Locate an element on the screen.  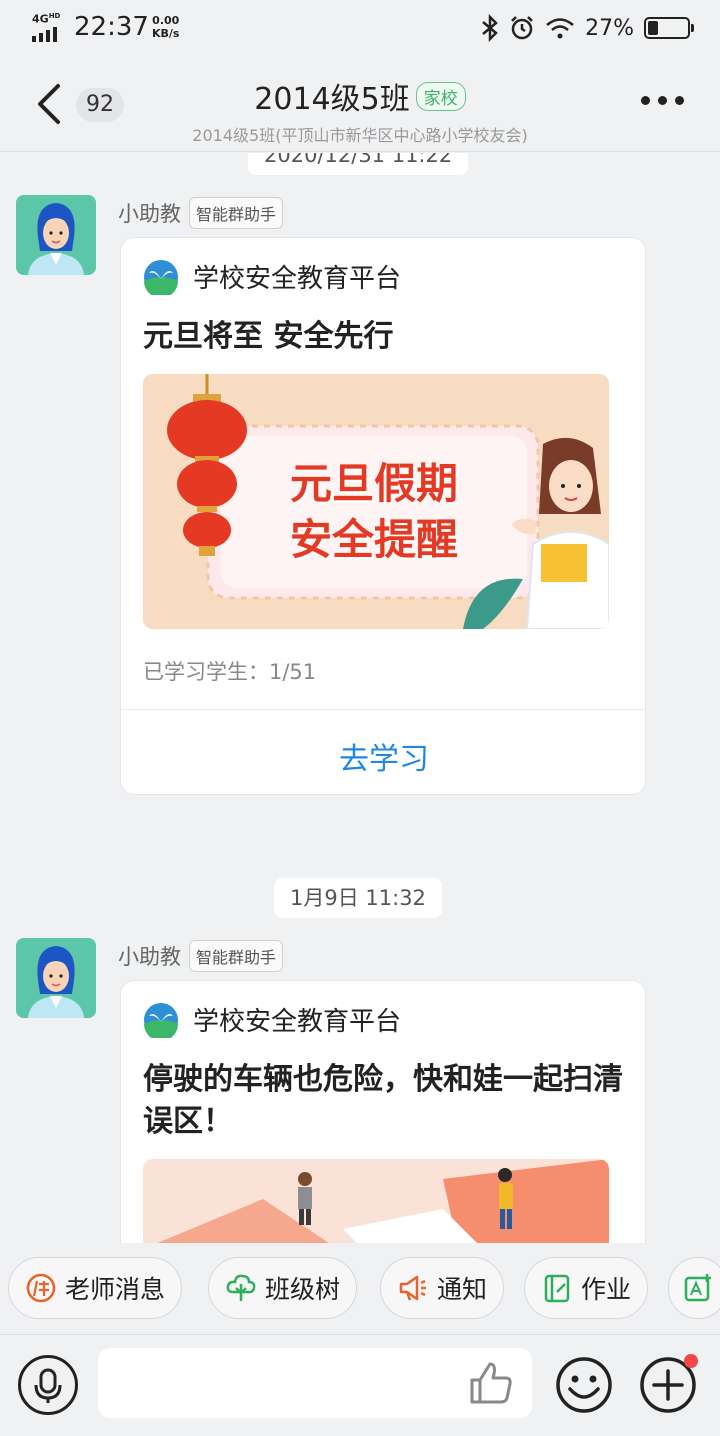
notice-button: 通知 is located at coordinates (442, 1288).